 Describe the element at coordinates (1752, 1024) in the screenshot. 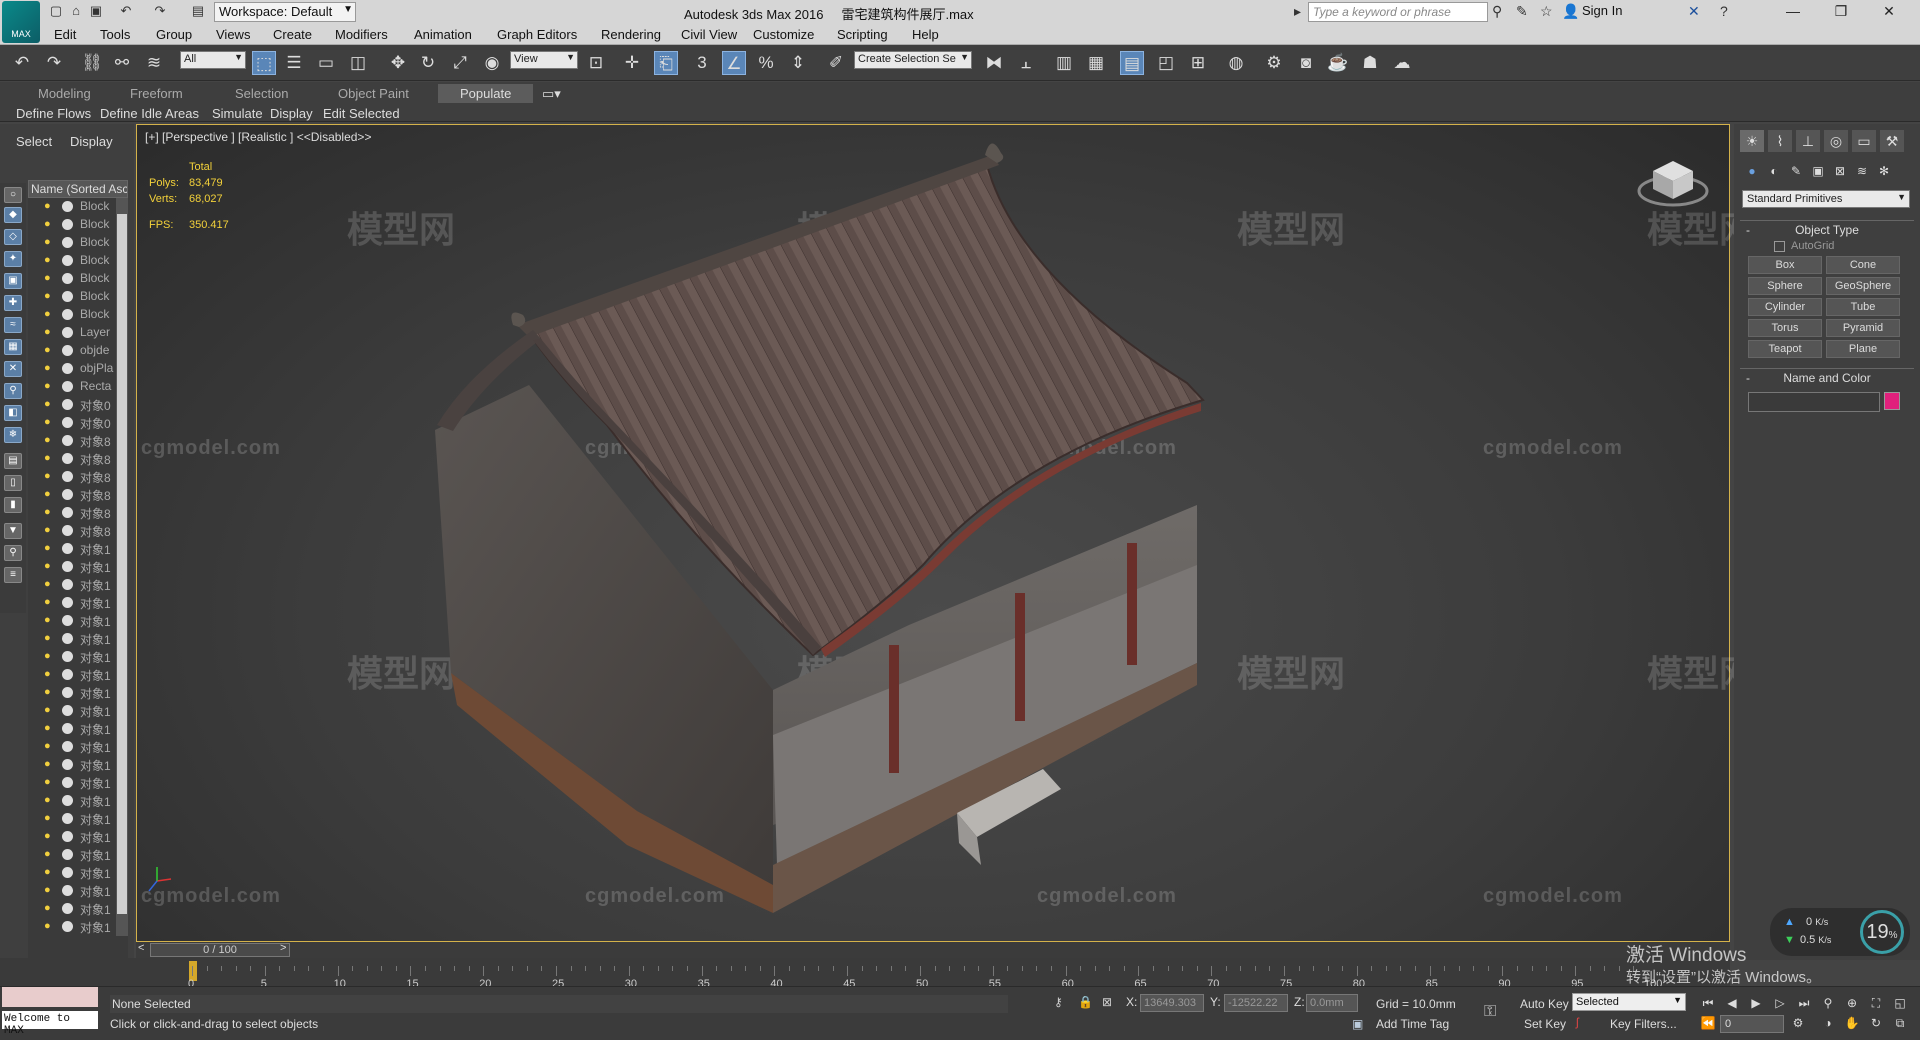

I see `current-frame-field: 0` at that location.